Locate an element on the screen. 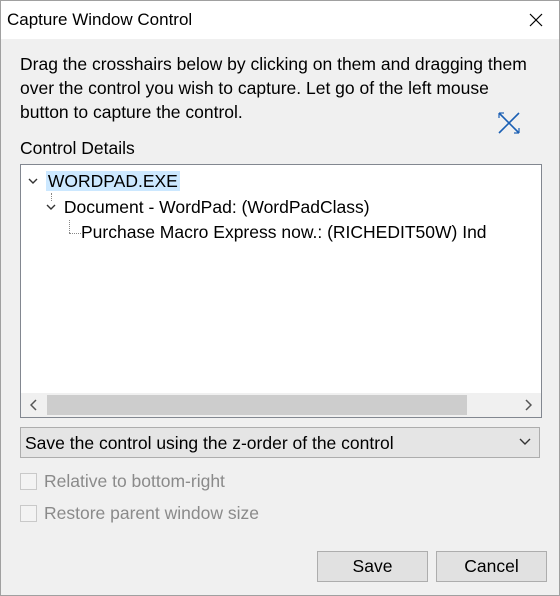 The image size is (560, 596). control-details-label: Control Details is located at coordinates (77, 148).